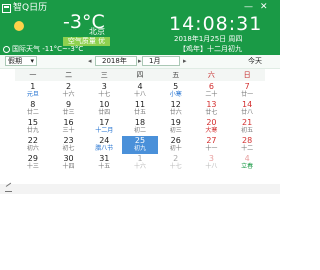  I want to click on minimize-button: —, so click(248, 7).